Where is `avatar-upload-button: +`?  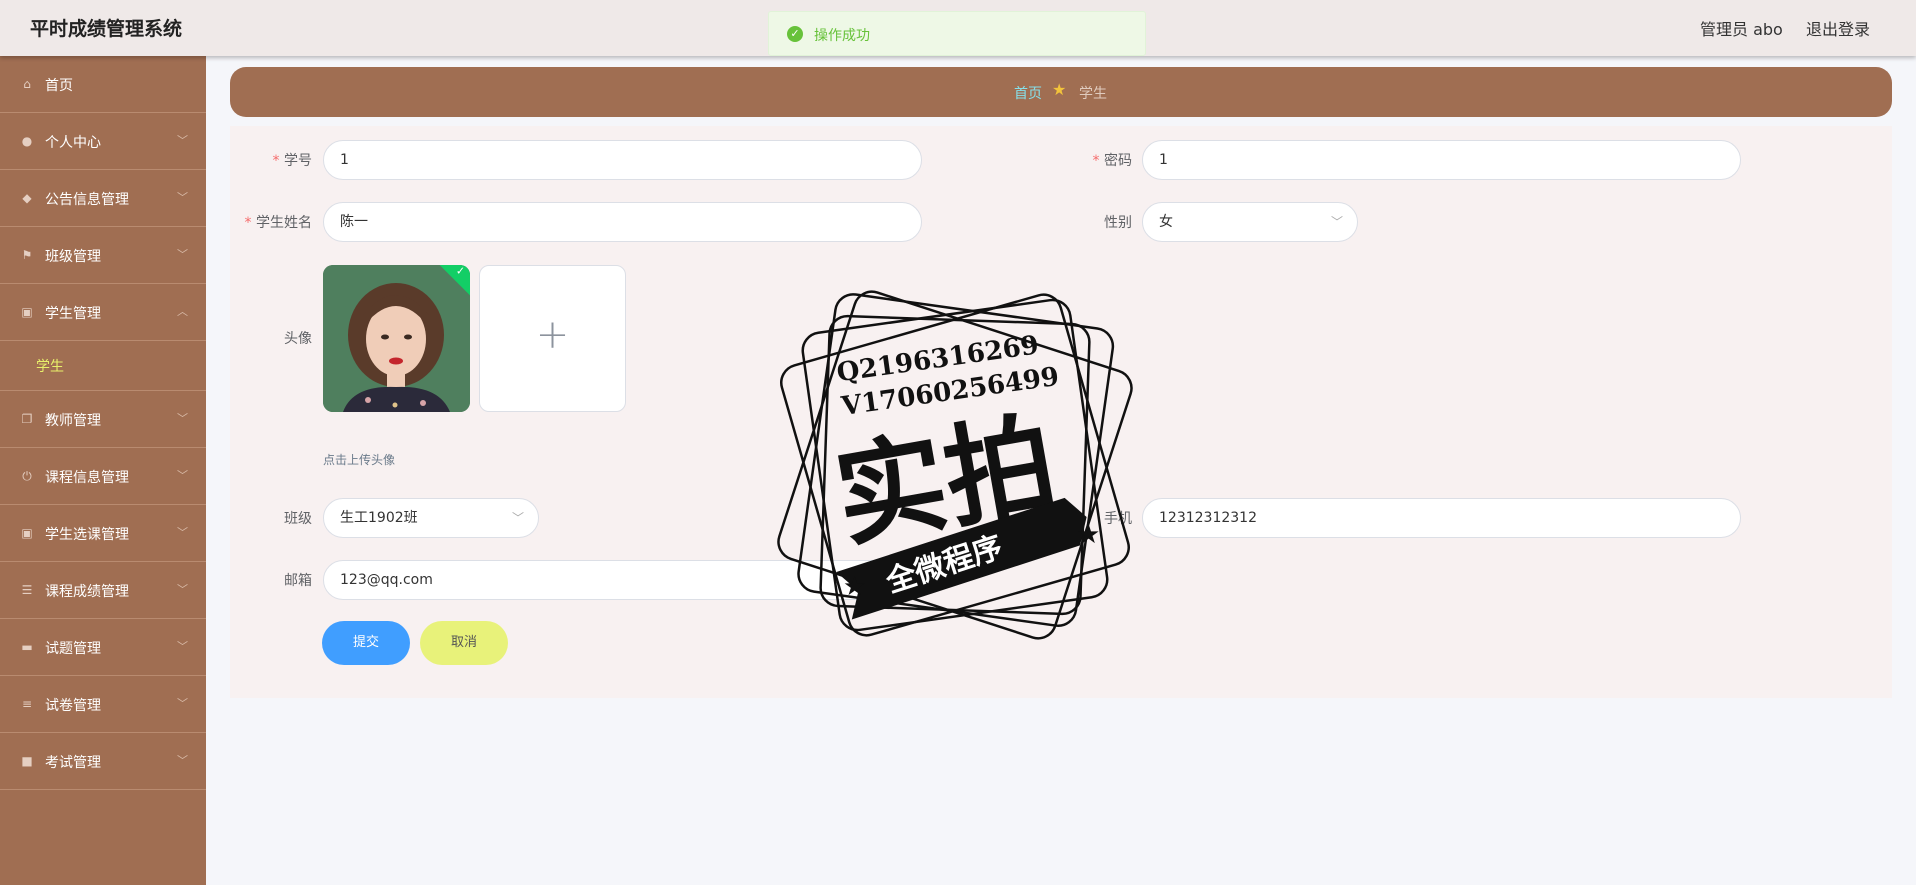
avatar-upload-button: + is located at coordinates (552, 338).